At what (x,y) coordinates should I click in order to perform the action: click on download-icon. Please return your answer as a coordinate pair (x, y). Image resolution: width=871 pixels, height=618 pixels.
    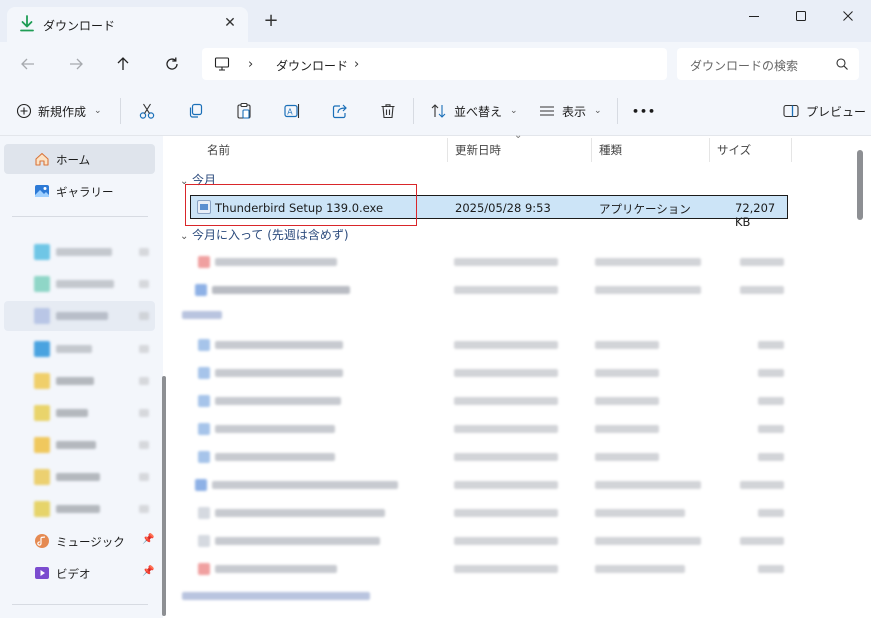
    Looking at the image, I should click on (27, 23).